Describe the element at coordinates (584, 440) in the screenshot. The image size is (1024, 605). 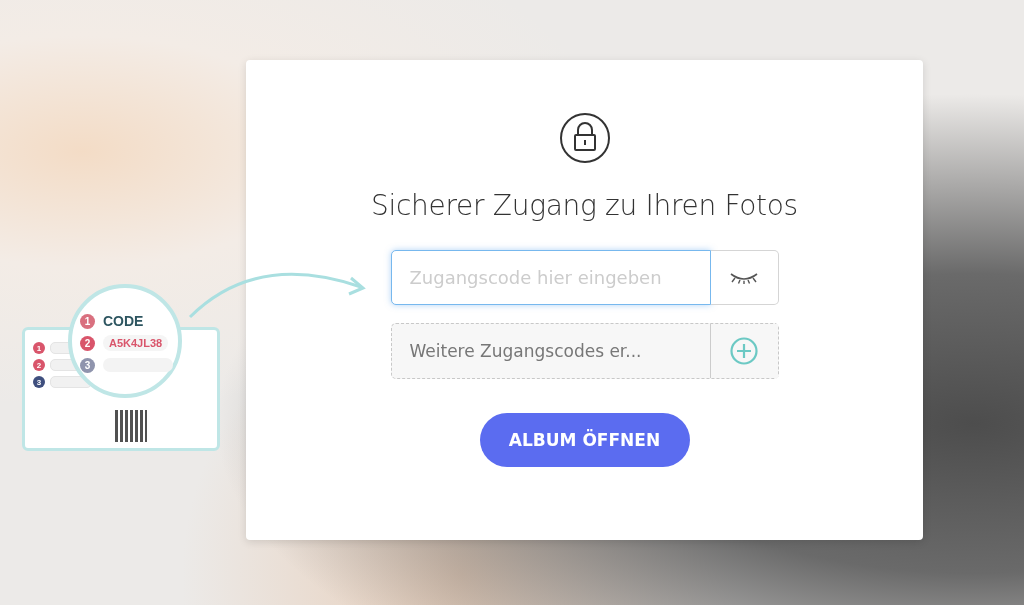
I see `open-album-button: ALBUM ÖFFNEN` at that location.